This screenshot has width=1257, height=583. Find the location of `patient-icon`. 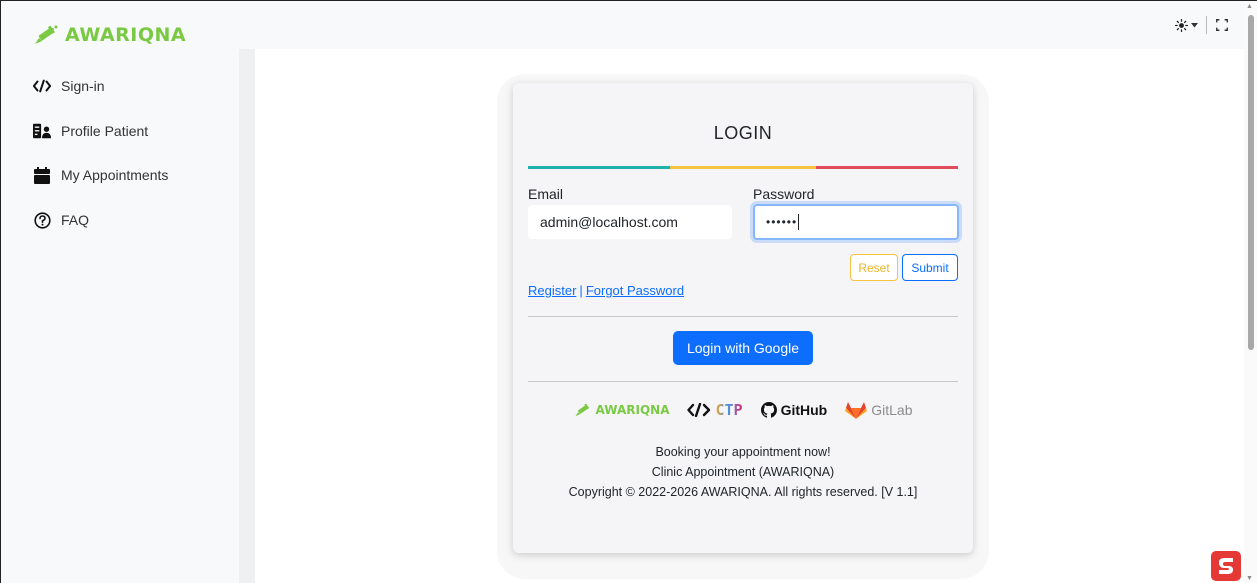

patient-icon is located at coordinates (42, 131).